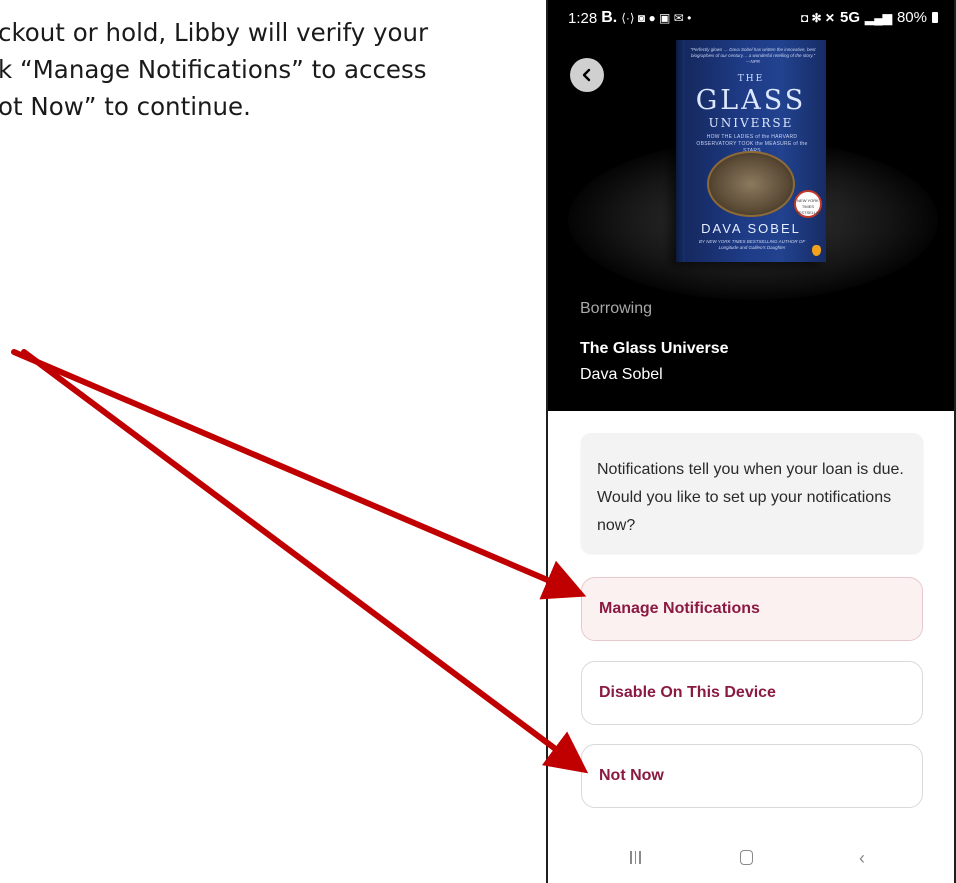 The width and height of the screenshot is (956, 883). Describe the element at coordinates (817, 17) in the screenshot. I see `status-icons: ◘ ✻ ✕` at that location.